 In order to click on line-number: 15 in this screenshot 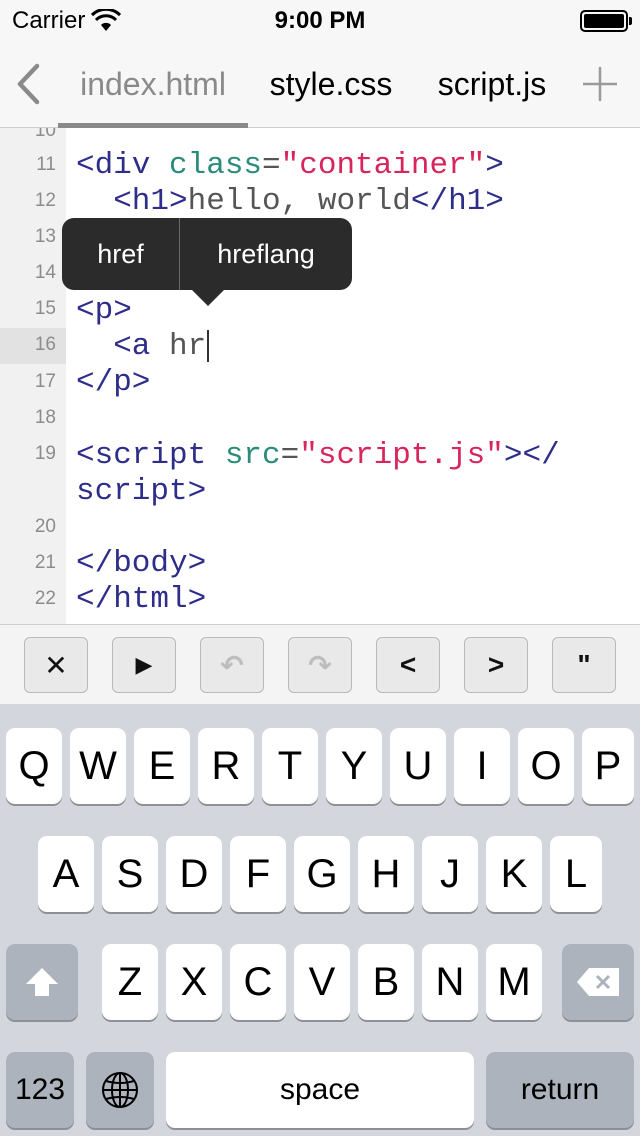, I will do `click(45, 308)`.